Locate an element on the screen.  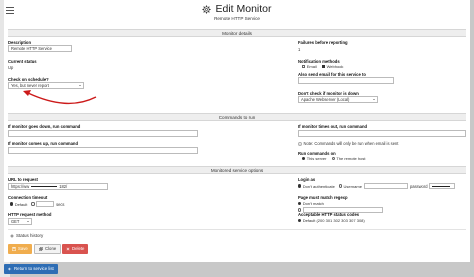
timeout-default-label: Default is located at coordinates (21, 204).